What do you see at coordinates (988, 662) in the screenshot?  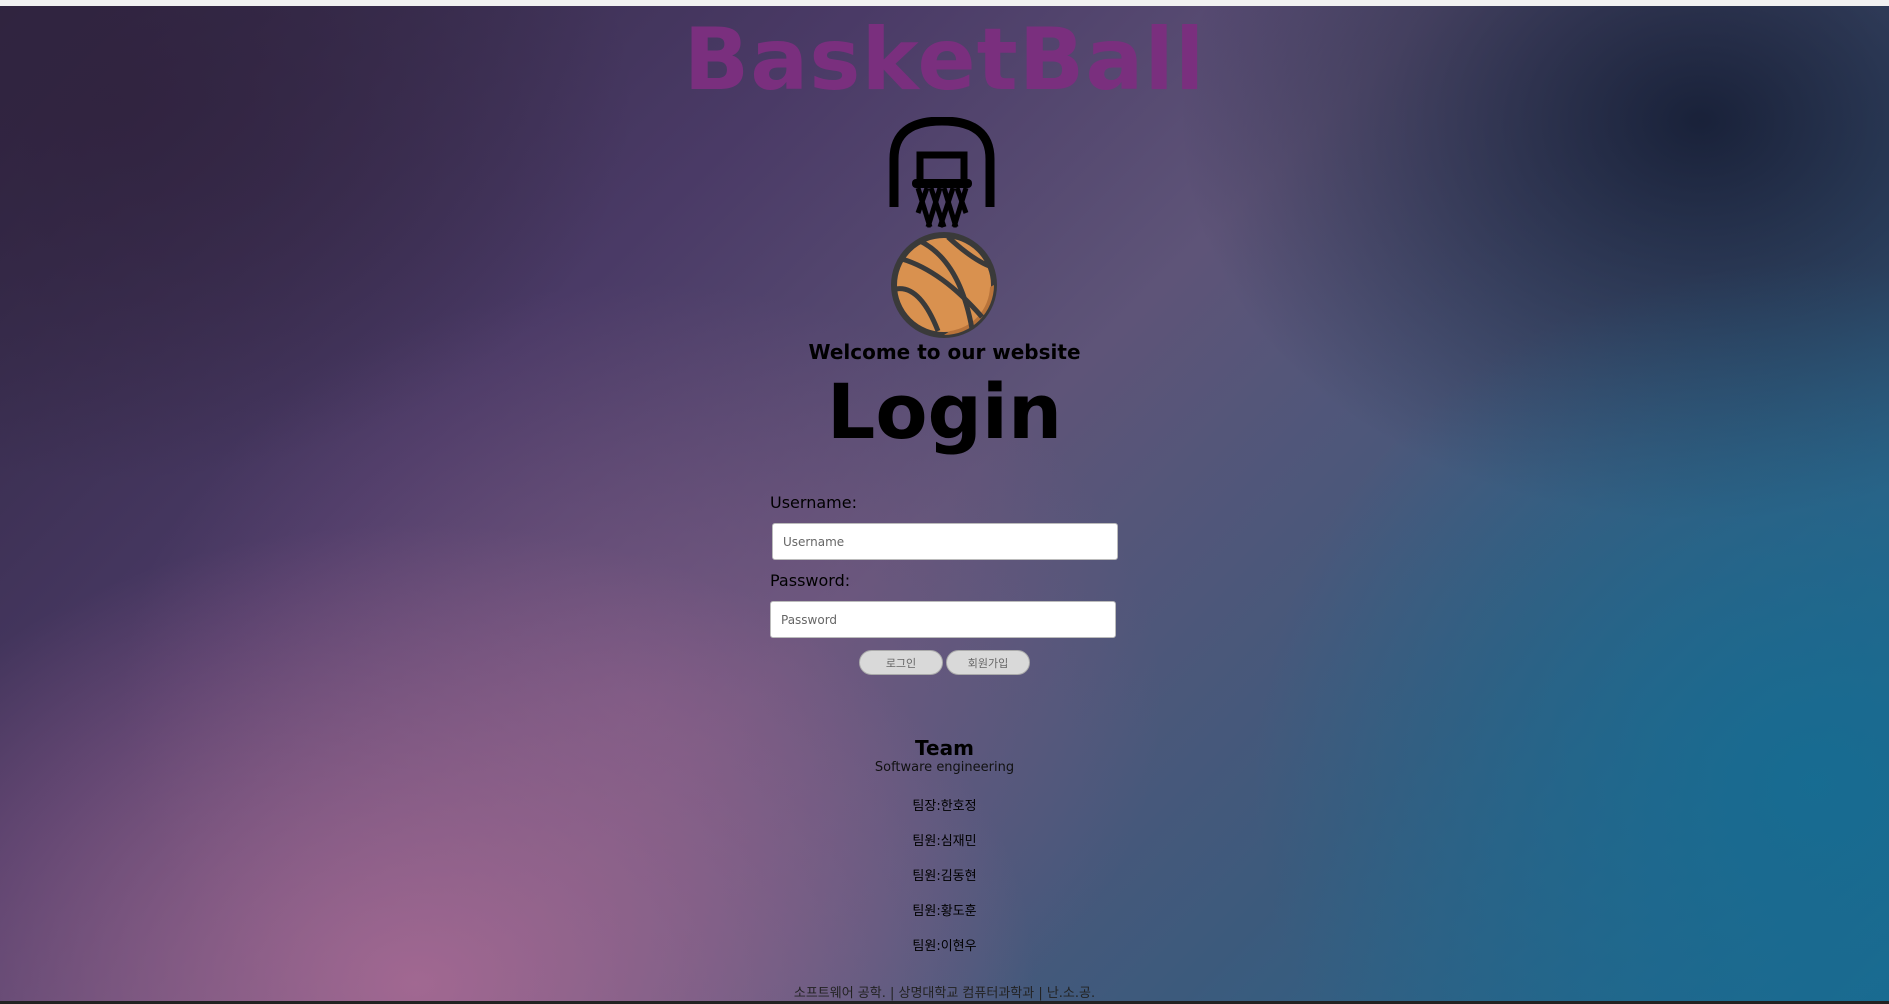 I see `signup-button: 회원가입` at bounding box center [988, 662].